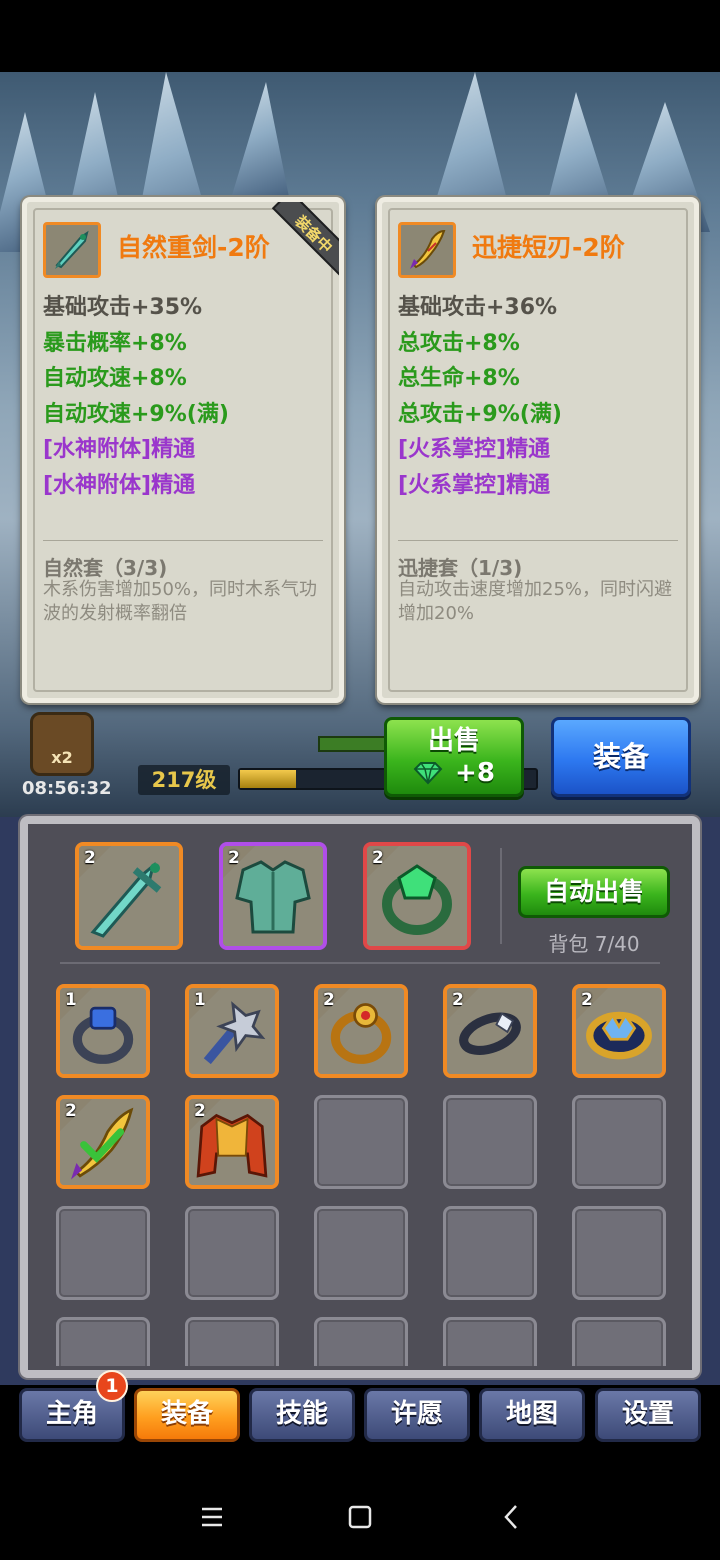 The width and height of the screenshot is (720, 1560). Describe the element at coordinates (460, 568) in the screenshot. I see `set-name: 迅捷套（1/3)` at that location.